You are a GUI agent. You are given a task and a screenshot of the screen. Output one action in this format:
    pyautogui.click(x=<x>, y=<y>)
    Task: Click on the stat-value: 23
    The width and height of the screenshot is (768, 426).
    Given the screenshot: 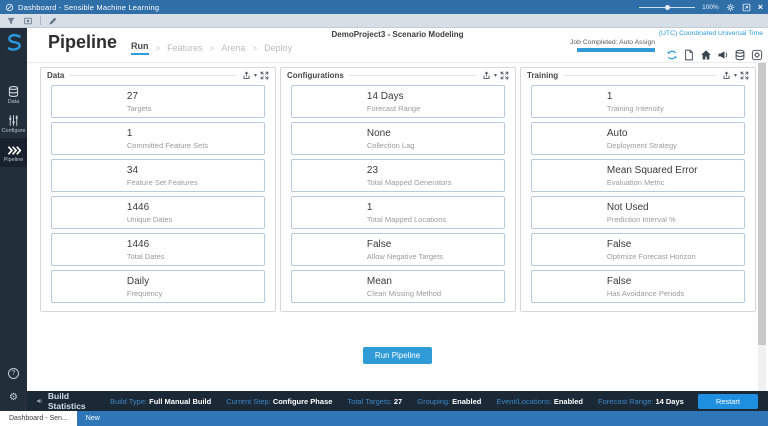 What is the action you would take?
    pyautogui.click(x=372, y=170)
    